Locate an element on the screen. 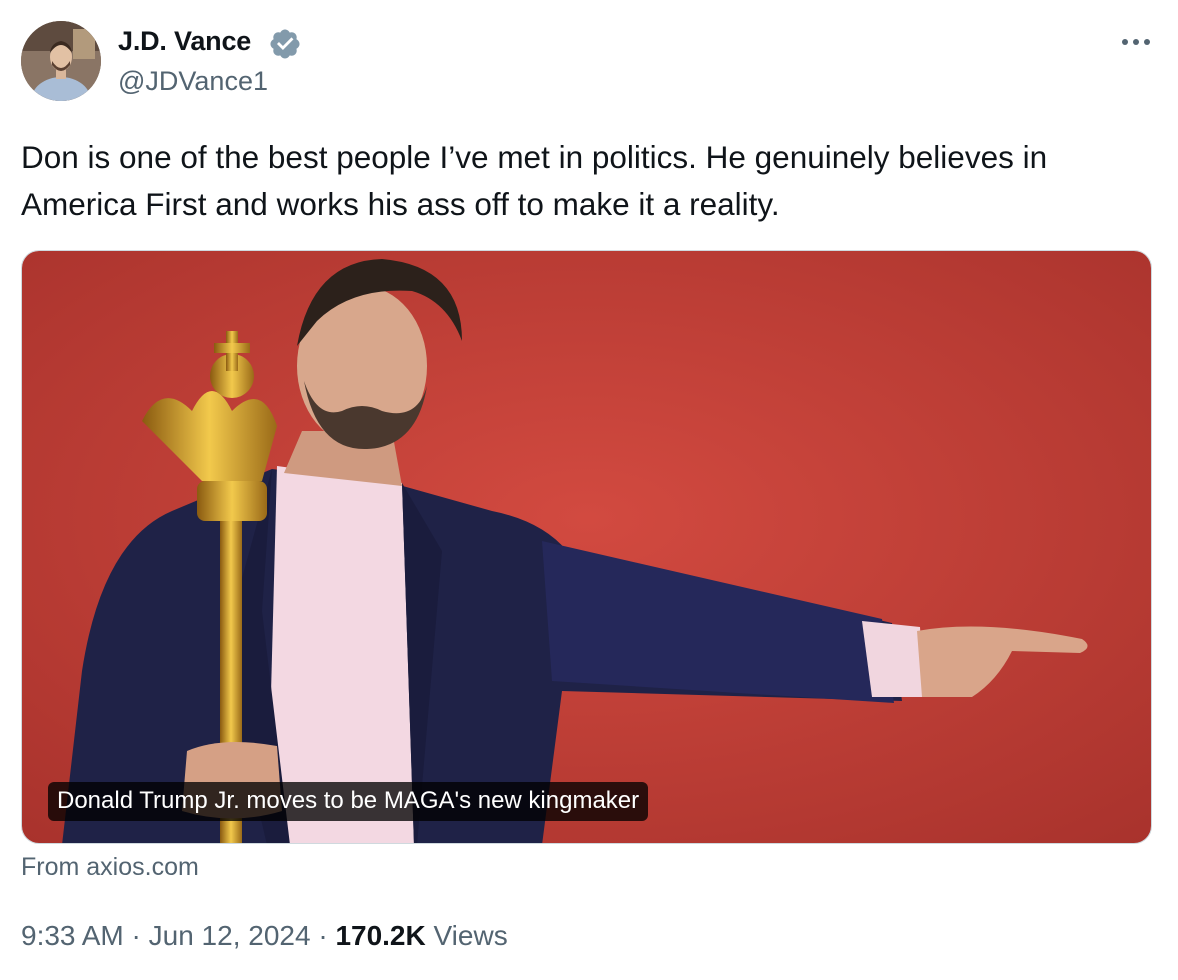 The image size is (1178, 980). card-source: From axios.com is located at coordinates (110, 867).